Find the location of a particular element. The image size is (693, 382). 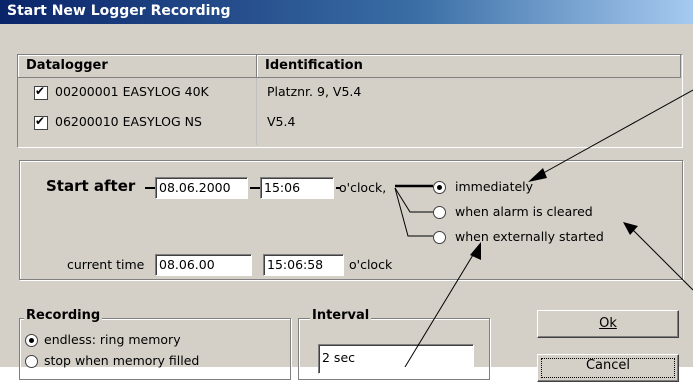

arrow-line-alarm is located at coordinates (662, 259).